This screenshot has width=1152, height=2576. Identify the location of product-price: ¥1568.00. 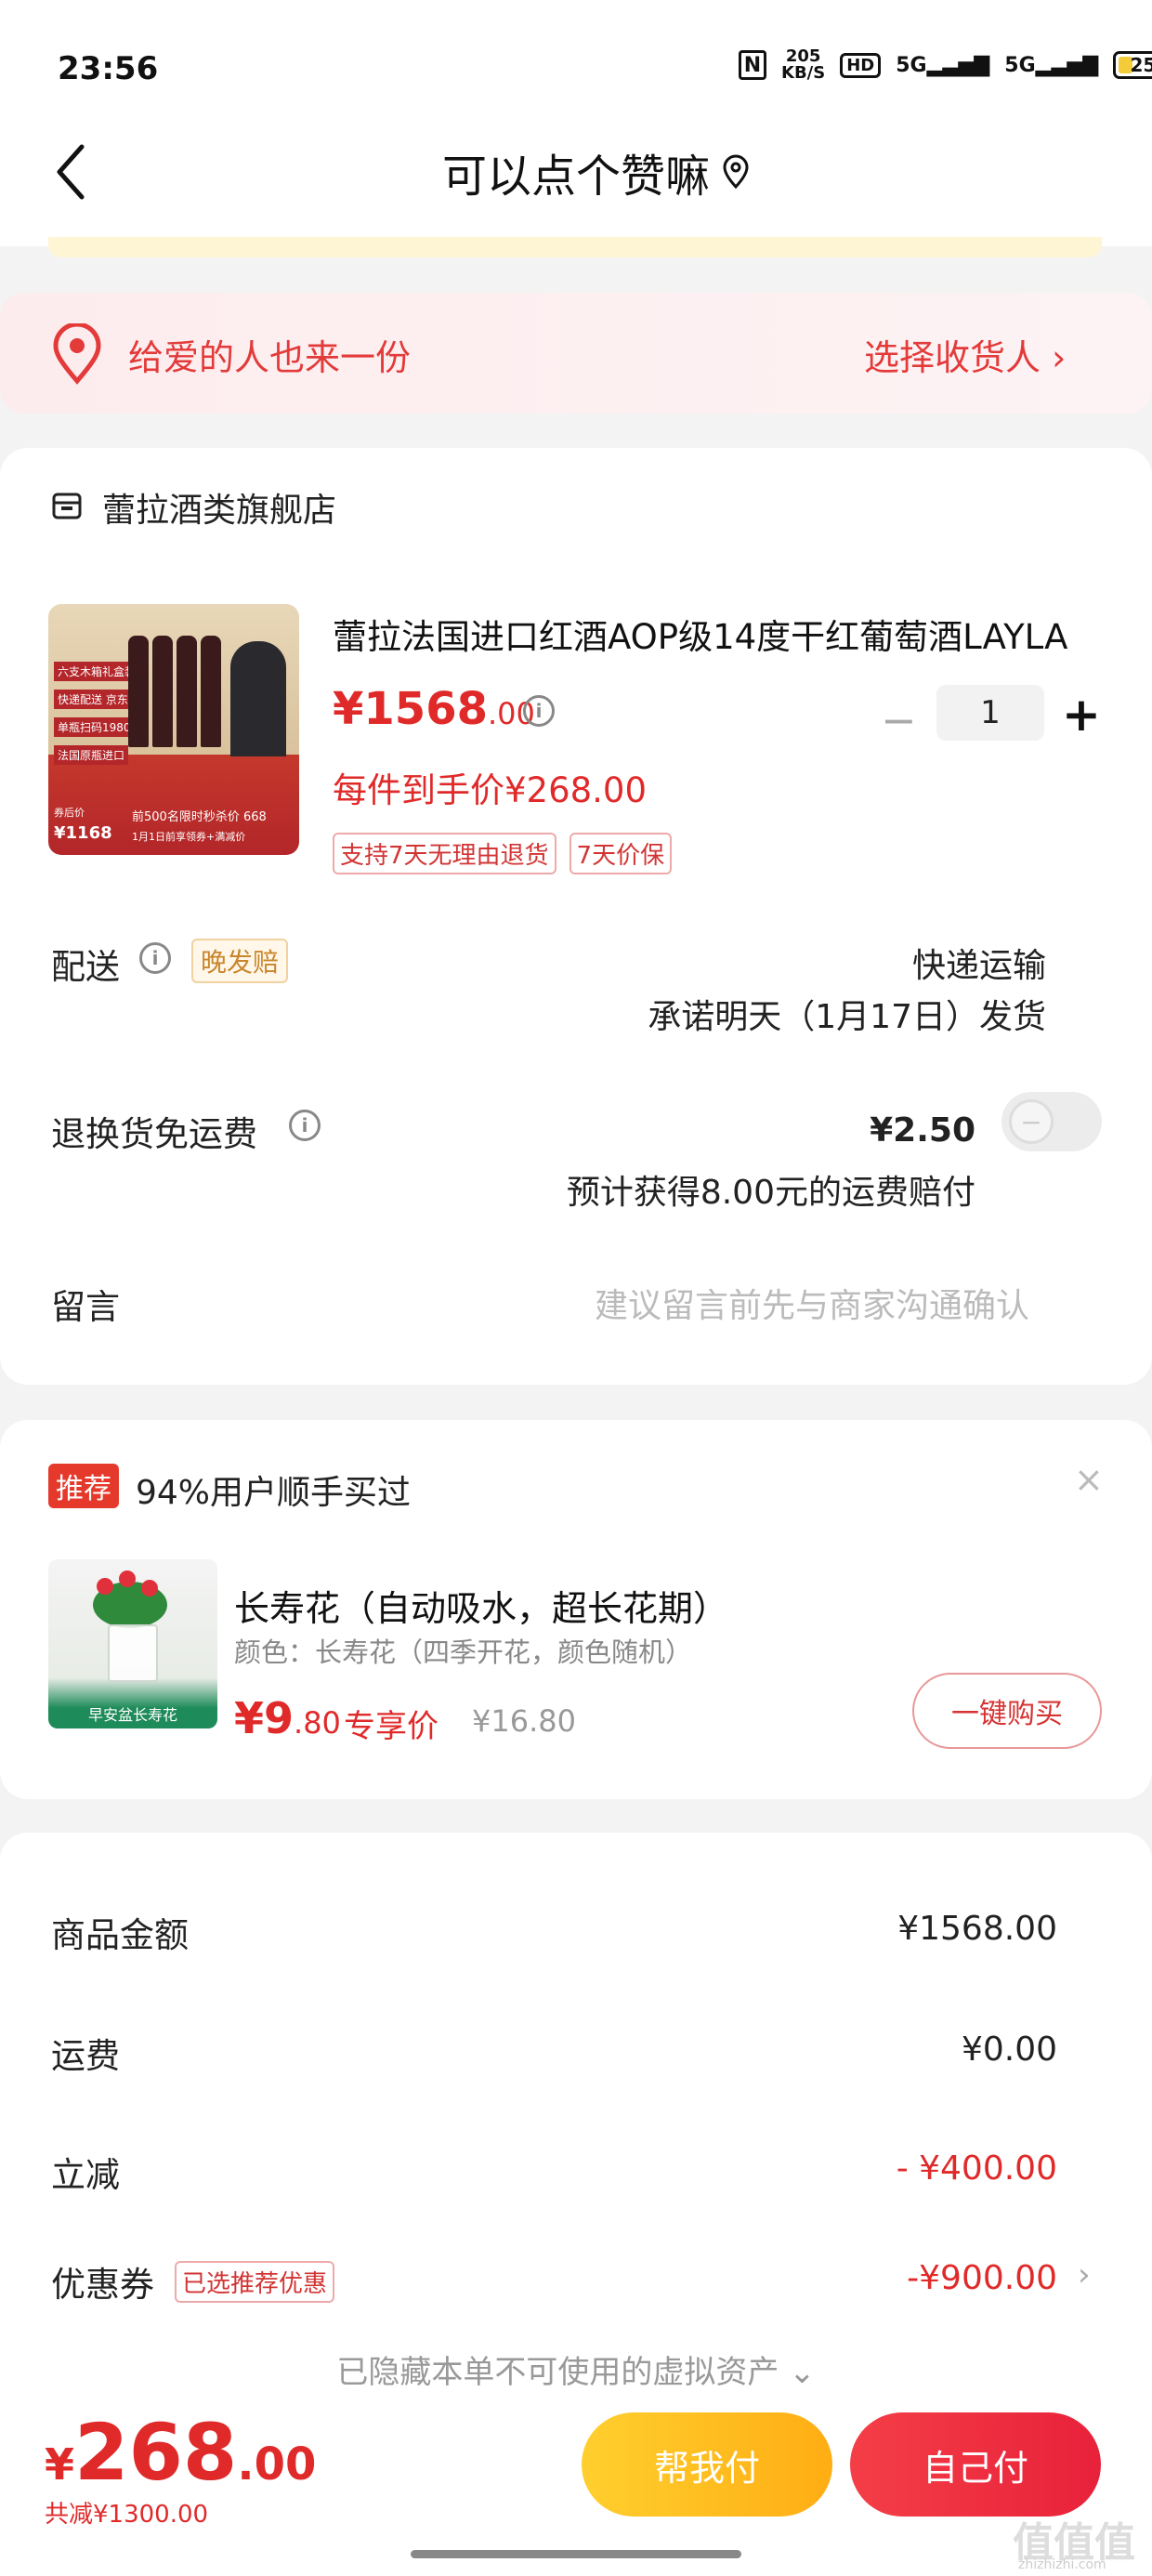
(434, 709).